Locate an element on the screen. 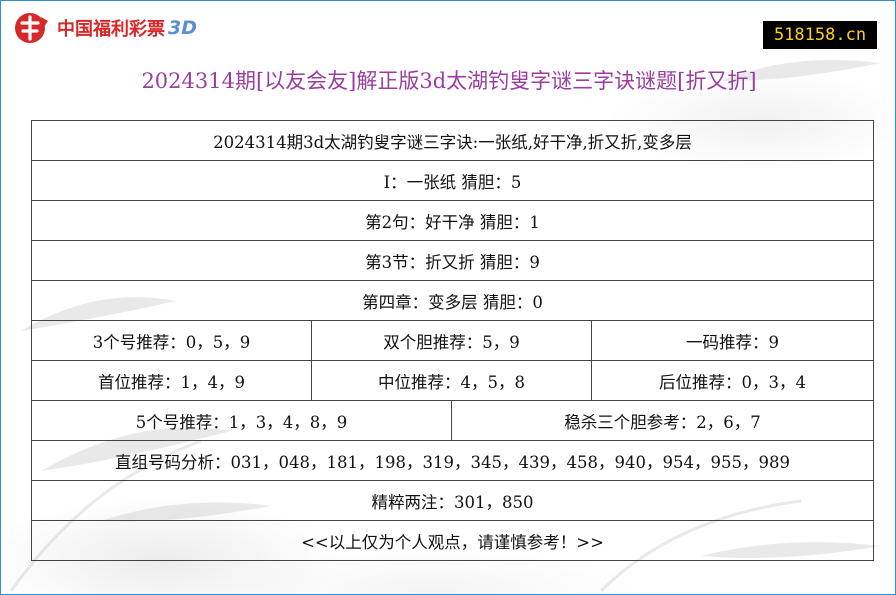  riddle-line-2: 第2句：好干净 猜胆：1 is located at coordinates (452, 220).